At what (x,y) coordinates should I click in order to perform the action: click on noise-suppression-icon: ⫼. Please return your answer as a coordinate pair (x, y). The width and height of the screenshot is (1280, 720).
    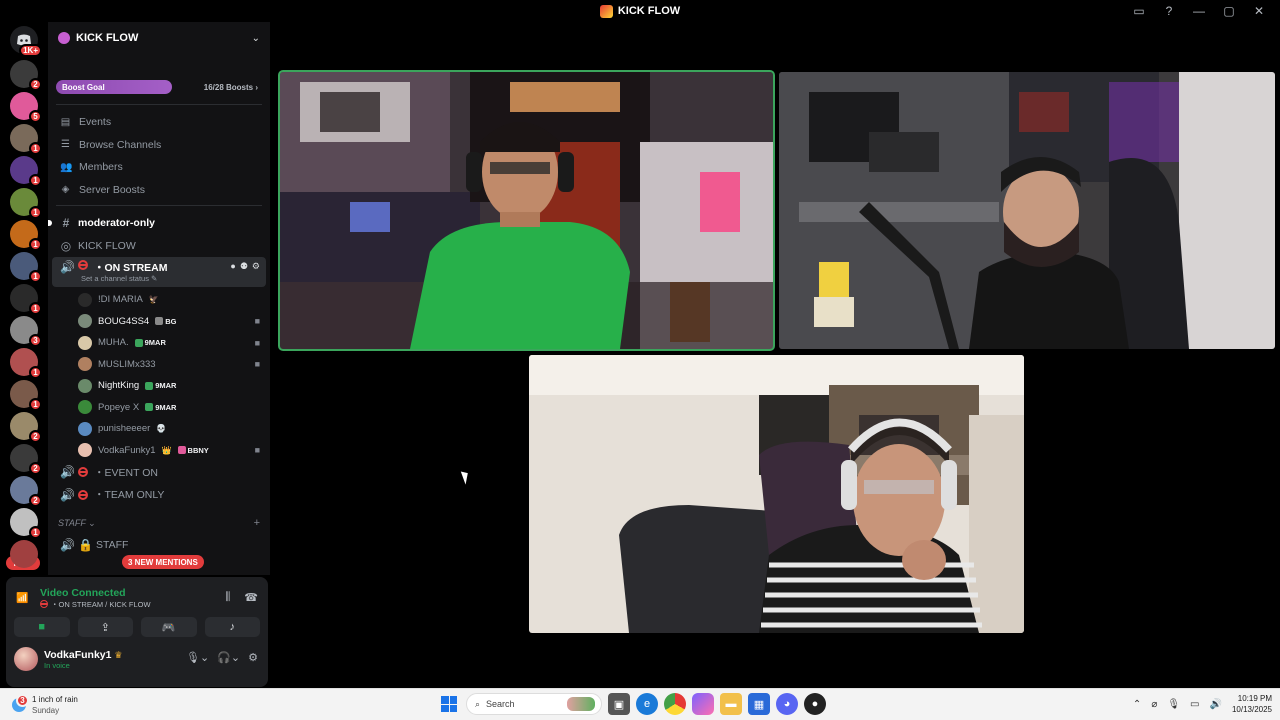
    Looking at the image, I should click on (227, 597).